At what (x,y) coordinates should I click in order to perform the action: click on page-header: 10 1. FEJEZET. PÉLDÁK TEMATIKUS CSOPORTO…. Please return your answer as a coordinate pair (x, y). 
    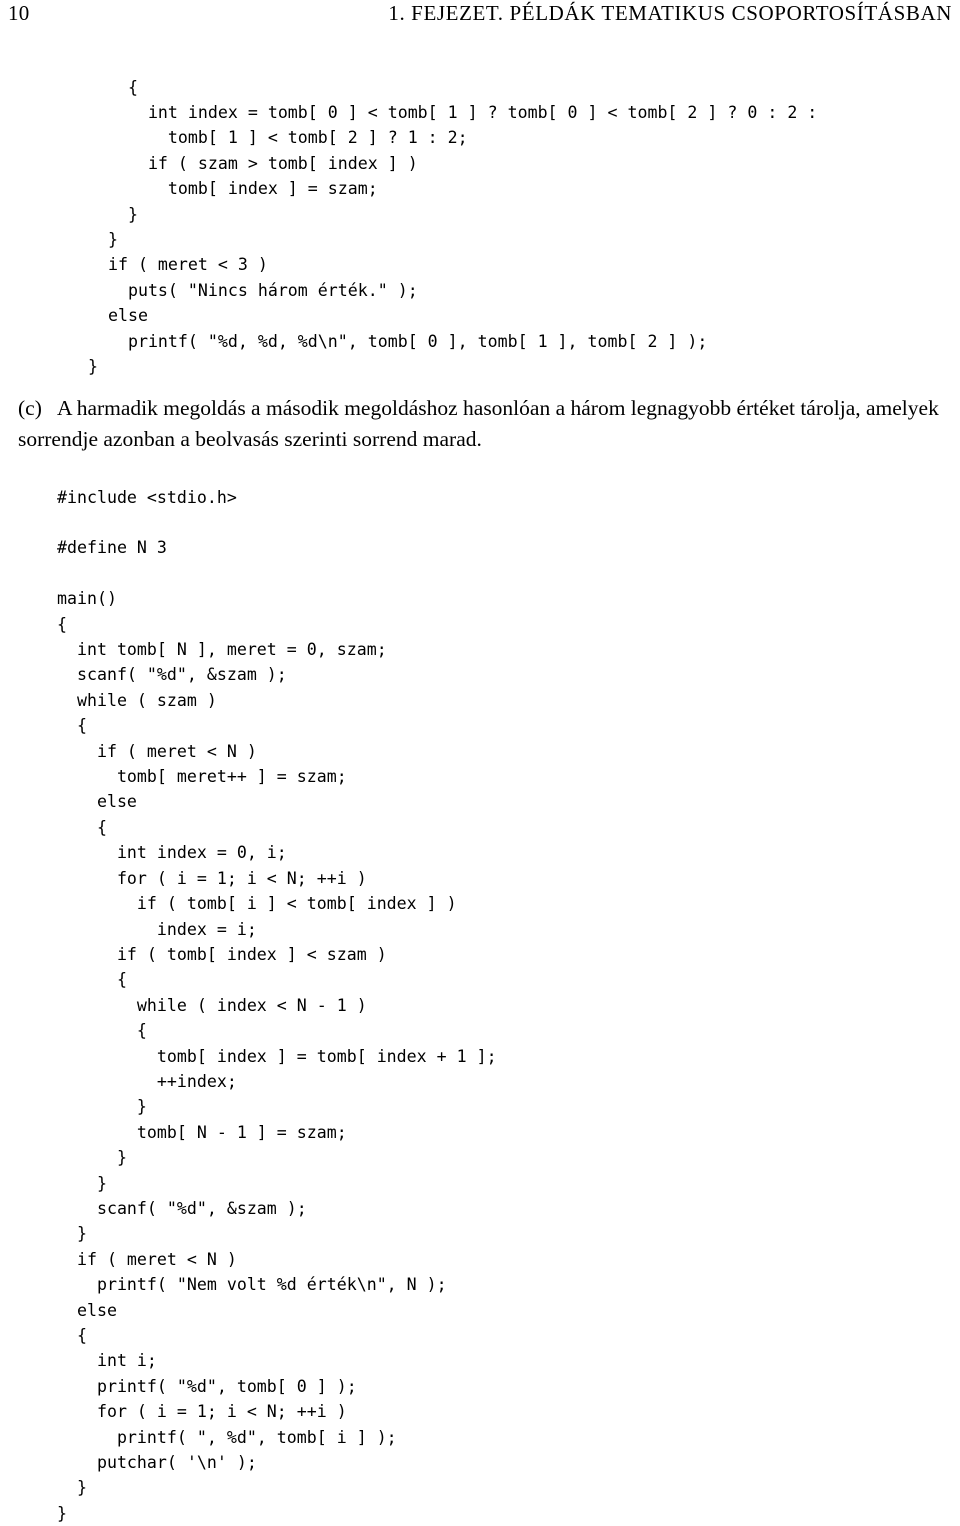
    Looking at the image, I should click on (480, 17).